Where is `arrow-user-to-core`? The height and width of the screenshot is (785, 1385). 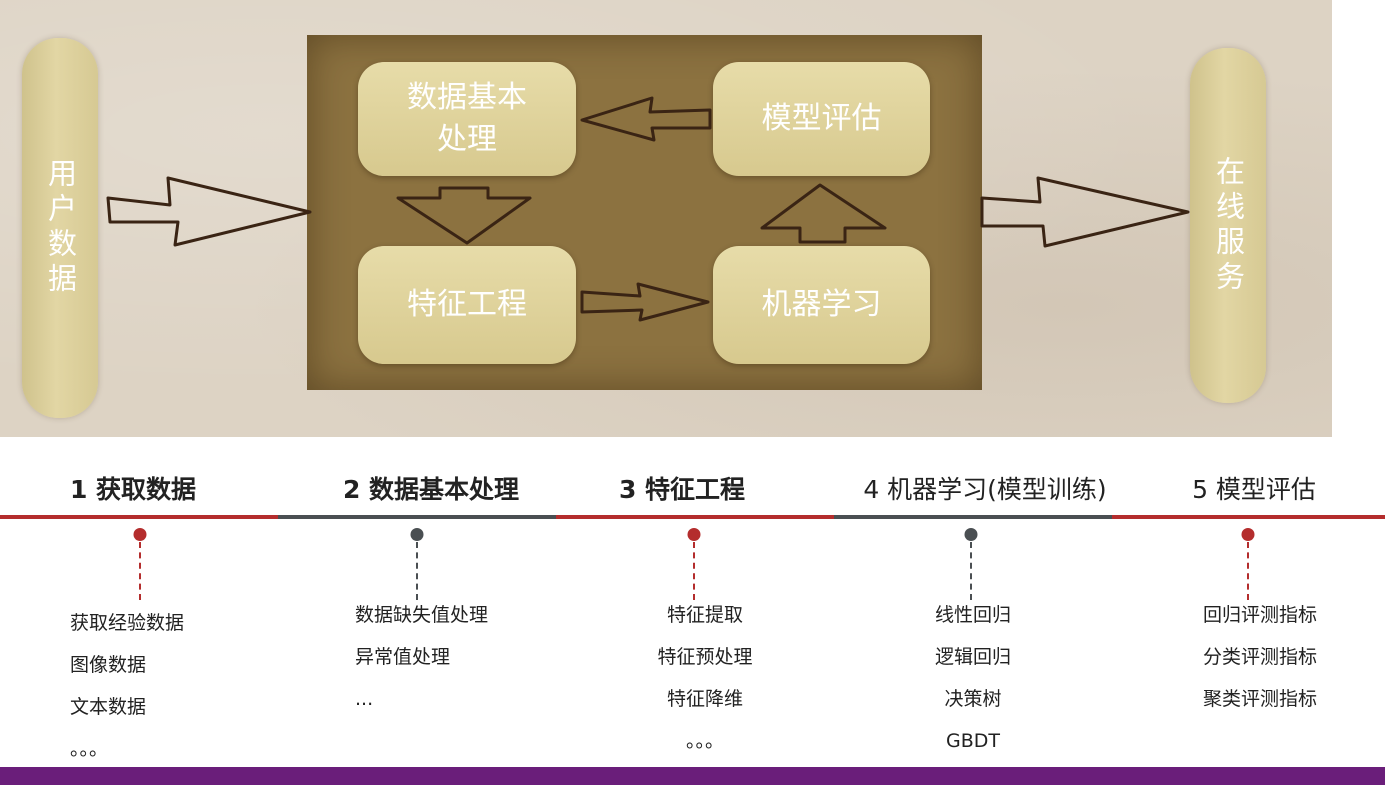
arrow-user-to-core is located at coordinates (209, 211).